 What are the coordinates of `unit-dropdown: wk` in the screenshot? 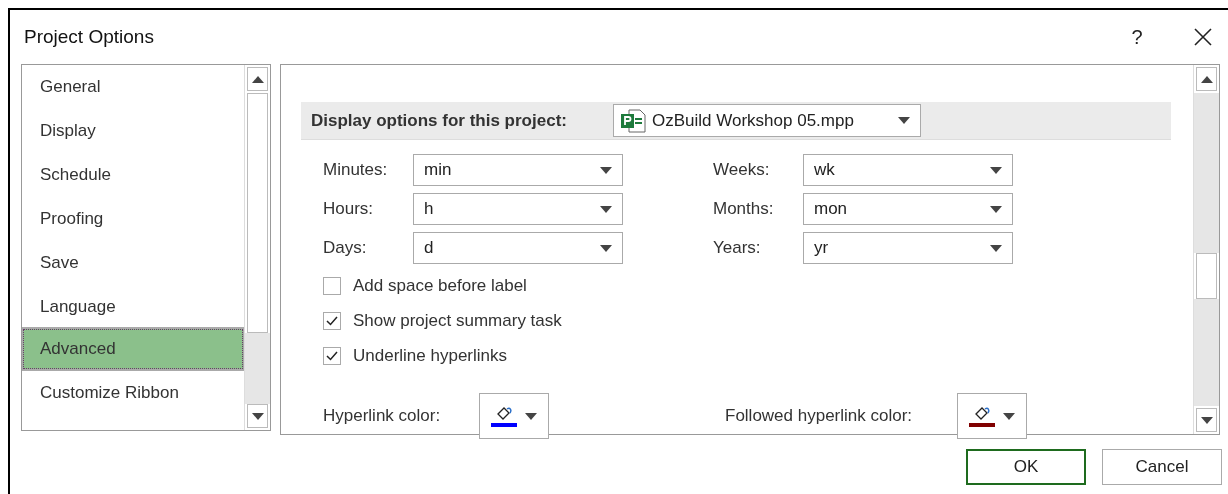 It's located at (908, 170).